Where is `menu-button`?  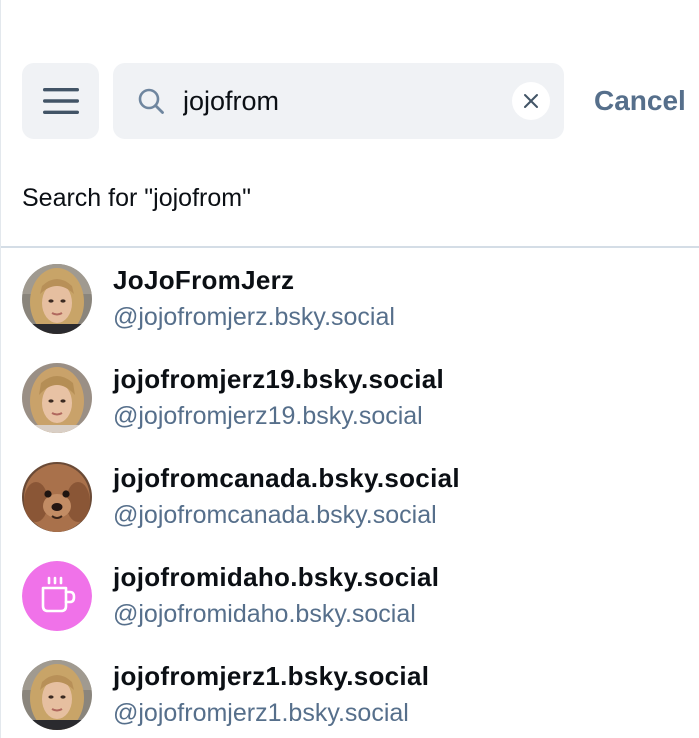 menu-button is located at coordinates (60, 101).